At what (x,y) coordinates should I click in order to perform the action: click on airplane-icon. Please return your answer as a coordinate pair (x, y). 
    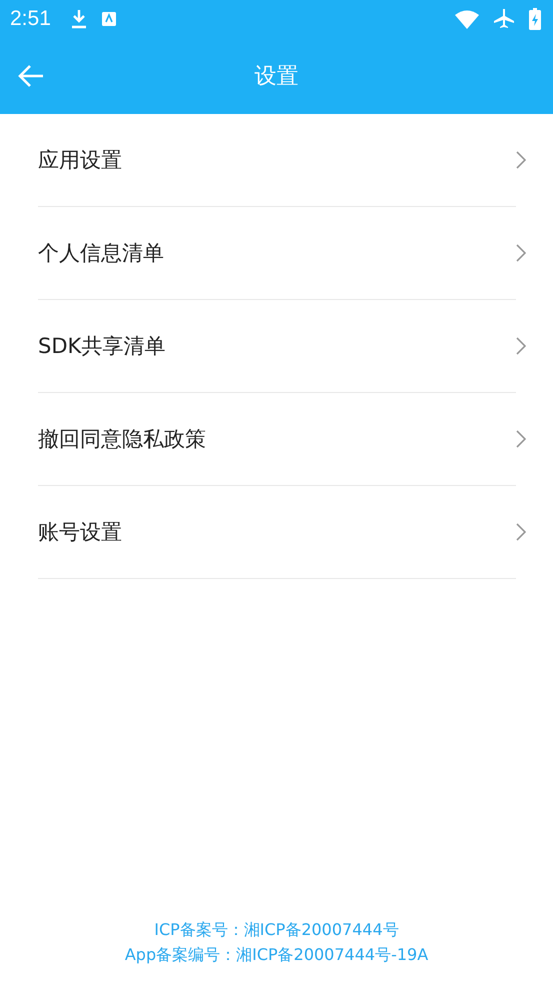
    Looking at the image, I should click on (504, 19).